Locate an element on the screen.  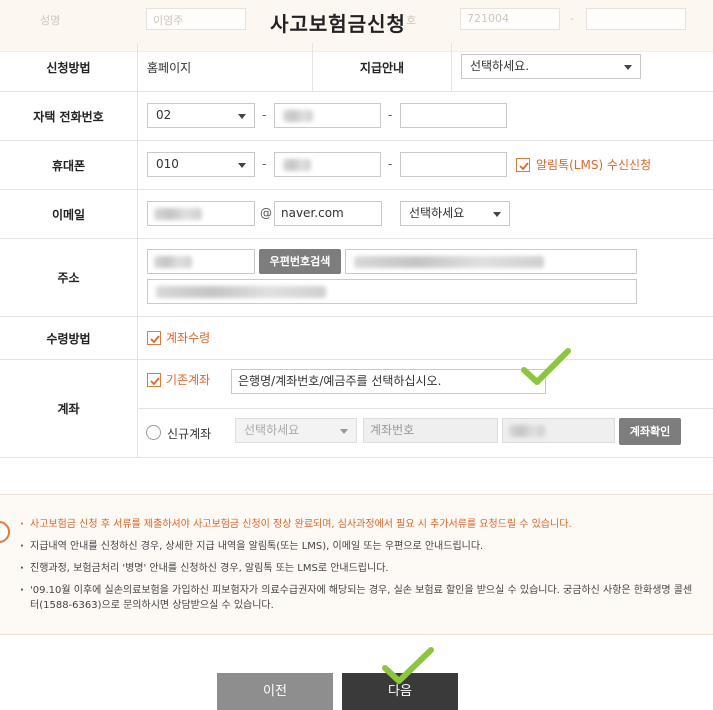
existing-account-label: 기존계좌 is located at coordinates (188, 379).